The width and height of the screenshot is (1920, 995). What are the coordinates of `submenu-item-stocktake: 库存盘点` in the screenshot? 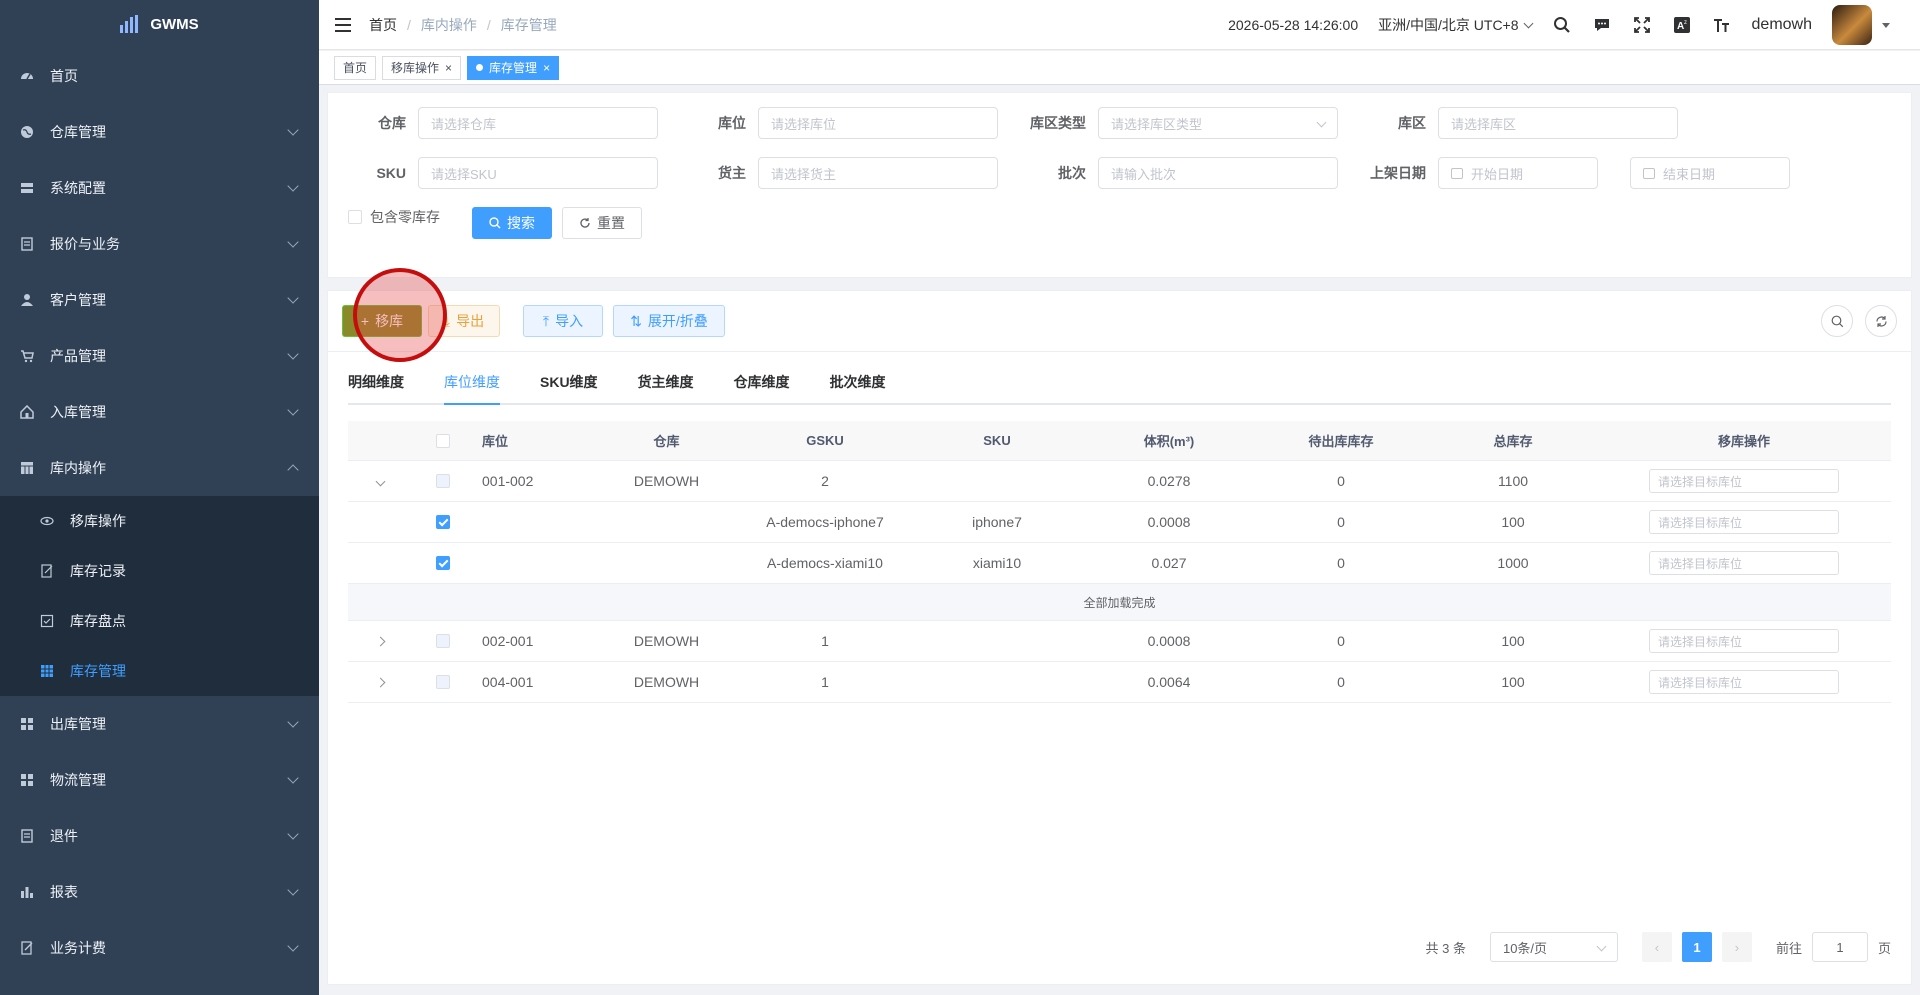 It's located at (159, 621).